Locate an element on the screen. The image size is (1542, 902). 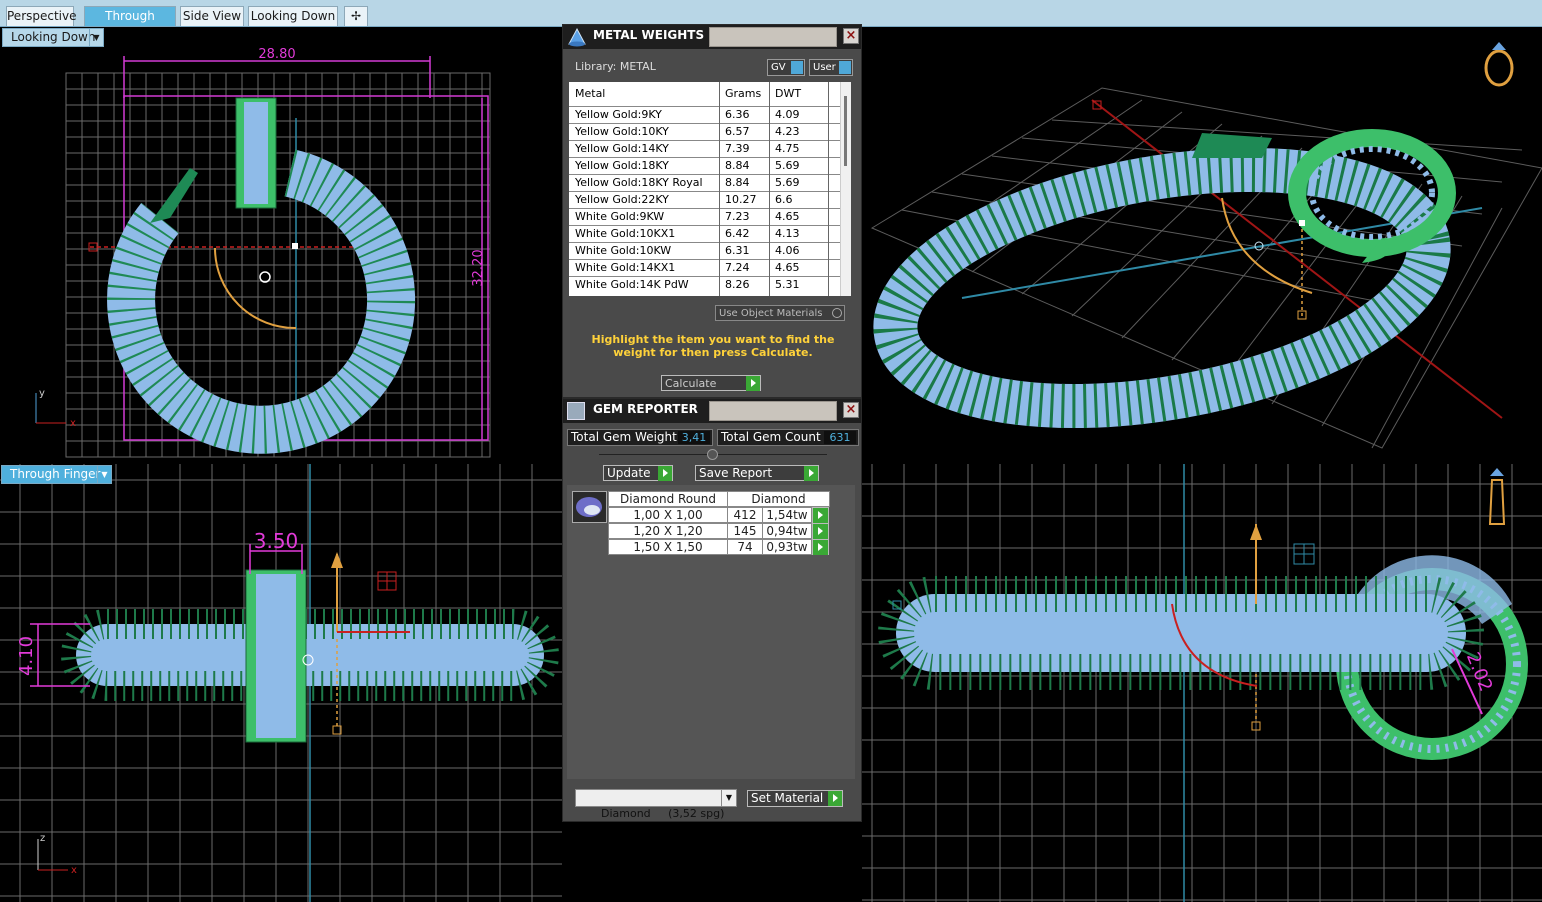
viewport-view-dropdown: Through Finger ▼ is located at coordinates (56, 474).